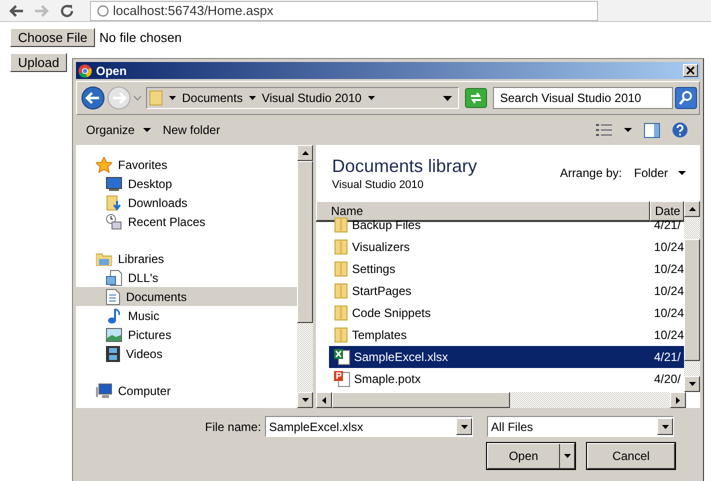  I want to click on nav-tree-item: Music, so click(186, 315).